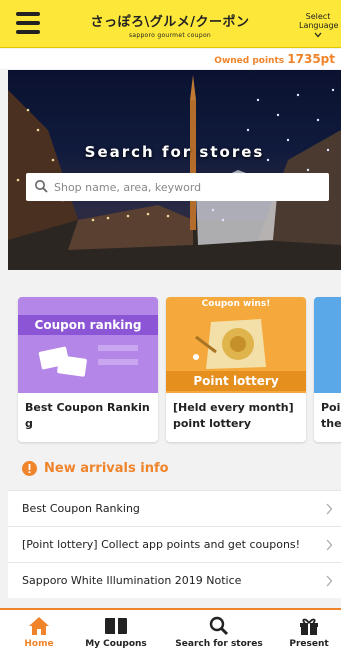 This screenshot has height=657, width=341. Describe the element at coordinates (236, 345) in the screenshot. I see `point-lottery-image: Coupon wins! Point lottery` at that location.